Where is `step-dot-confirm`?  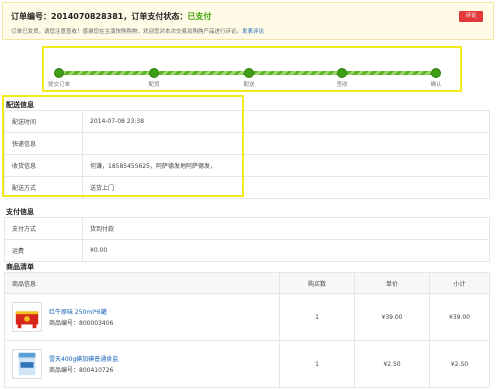 step-dot-confirm is located at coordinates (436, 73).